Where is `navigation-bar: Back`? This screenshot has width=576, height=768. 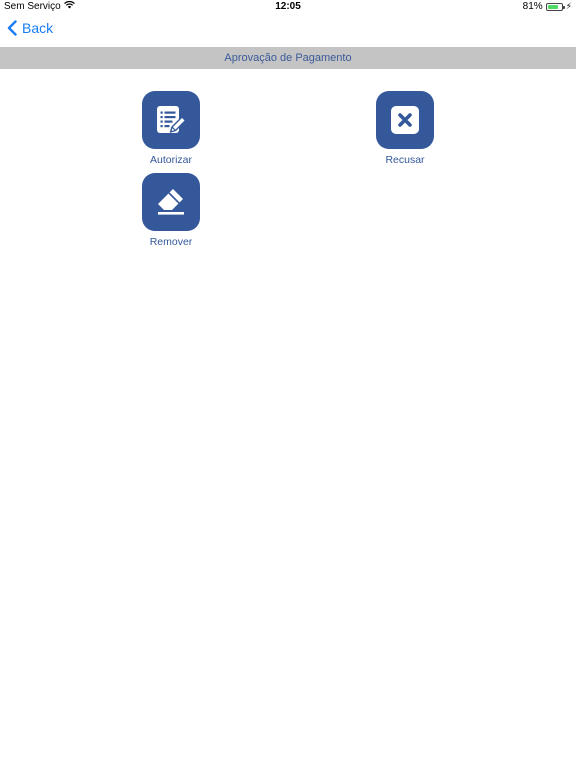
navigation-bar: Back is located at coordinates (288, 30).